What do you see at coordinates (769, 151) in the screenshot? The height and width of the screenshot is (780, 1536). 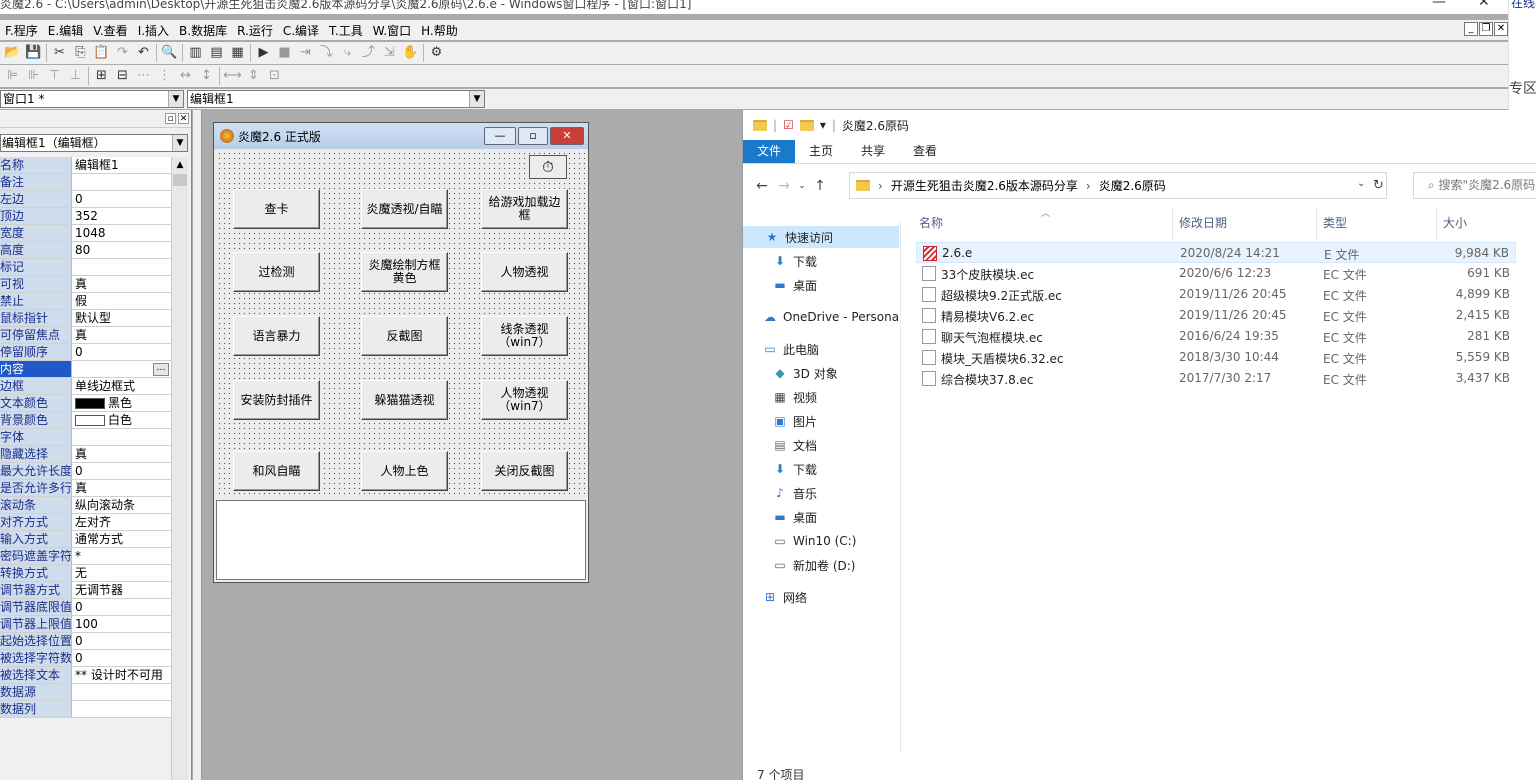 I see `ribbon-tab: 文件` at bounding box center [769, 151].